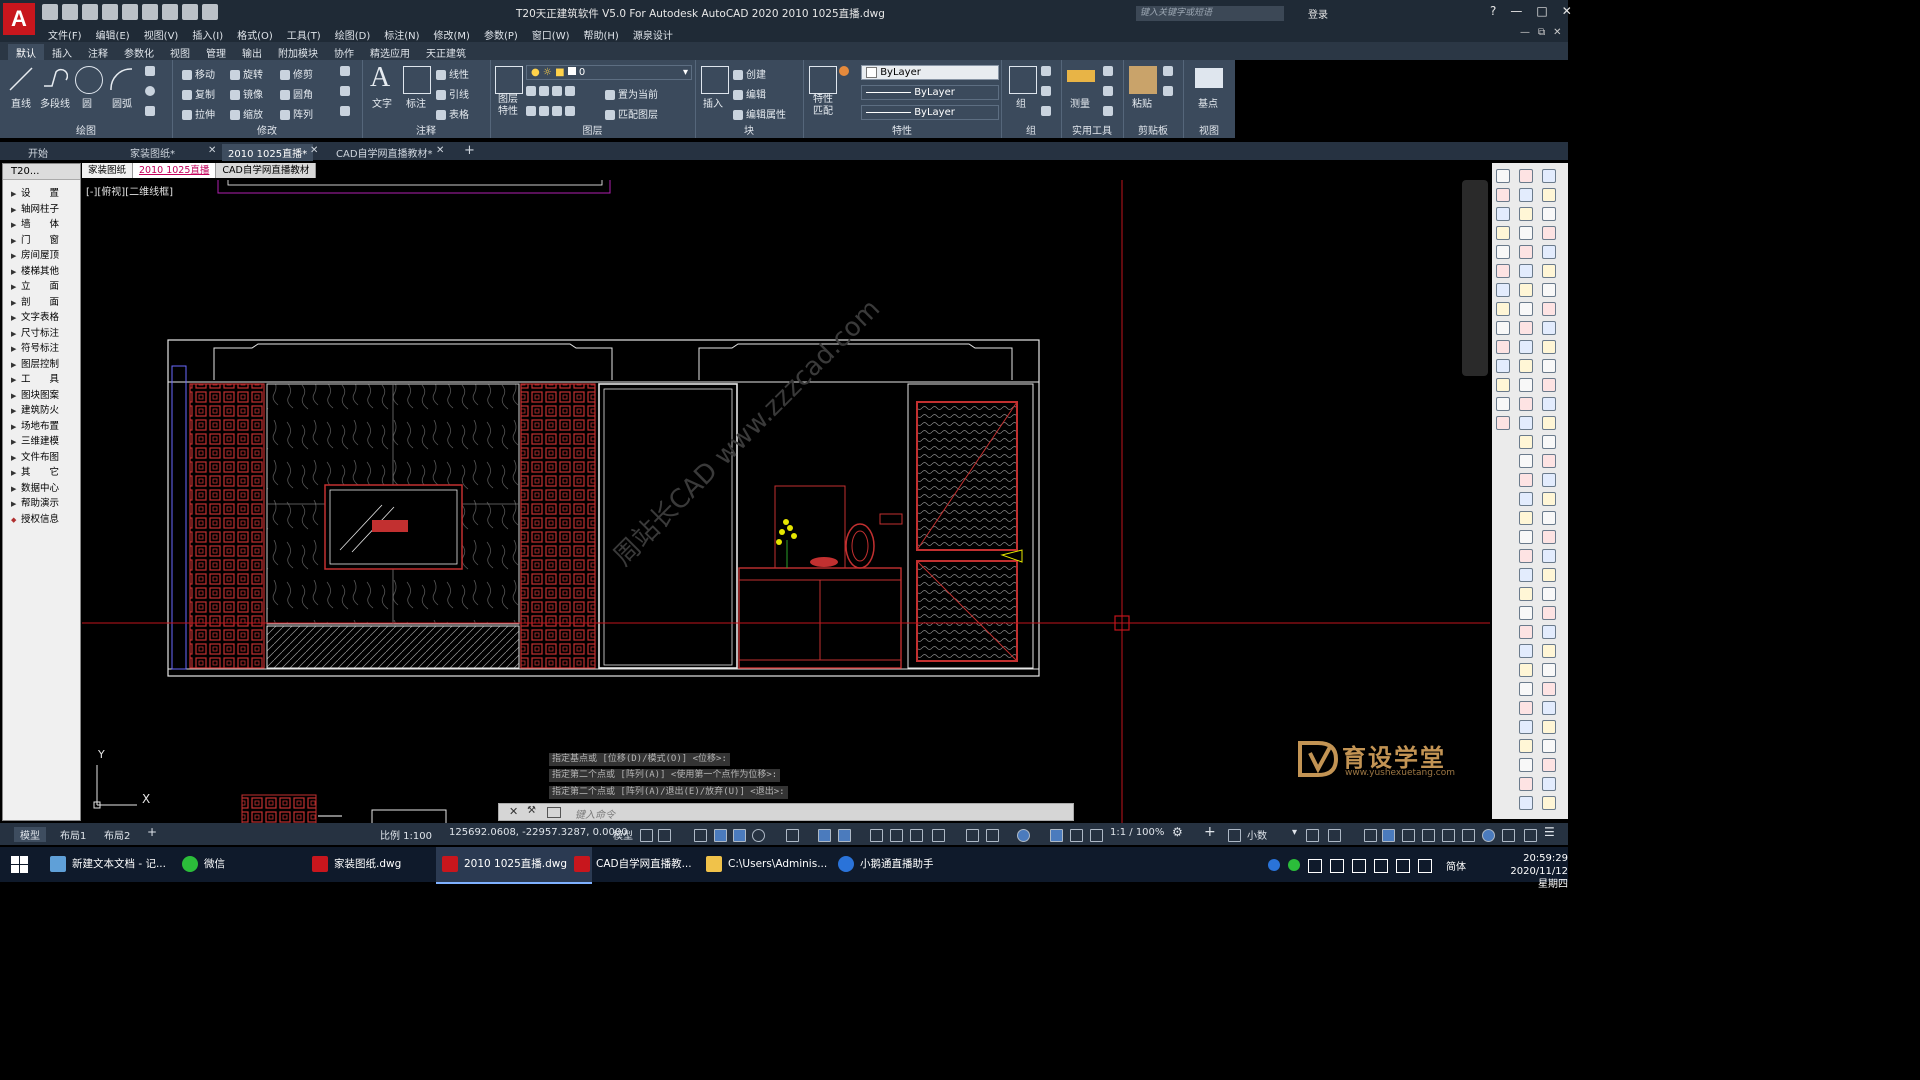 This screenshot has width=1920, height=1080. I want to click on select-all-icon, so click(1109, 91).